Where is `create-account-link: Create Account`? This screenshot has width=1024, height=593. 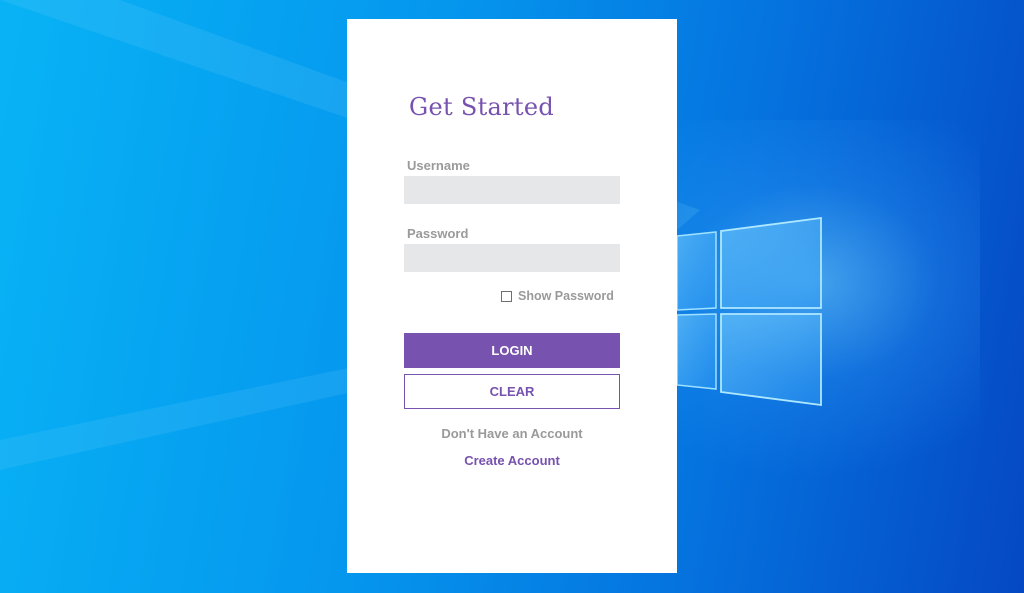 create-account-link: Create Account is located at coordinates (512, 460).